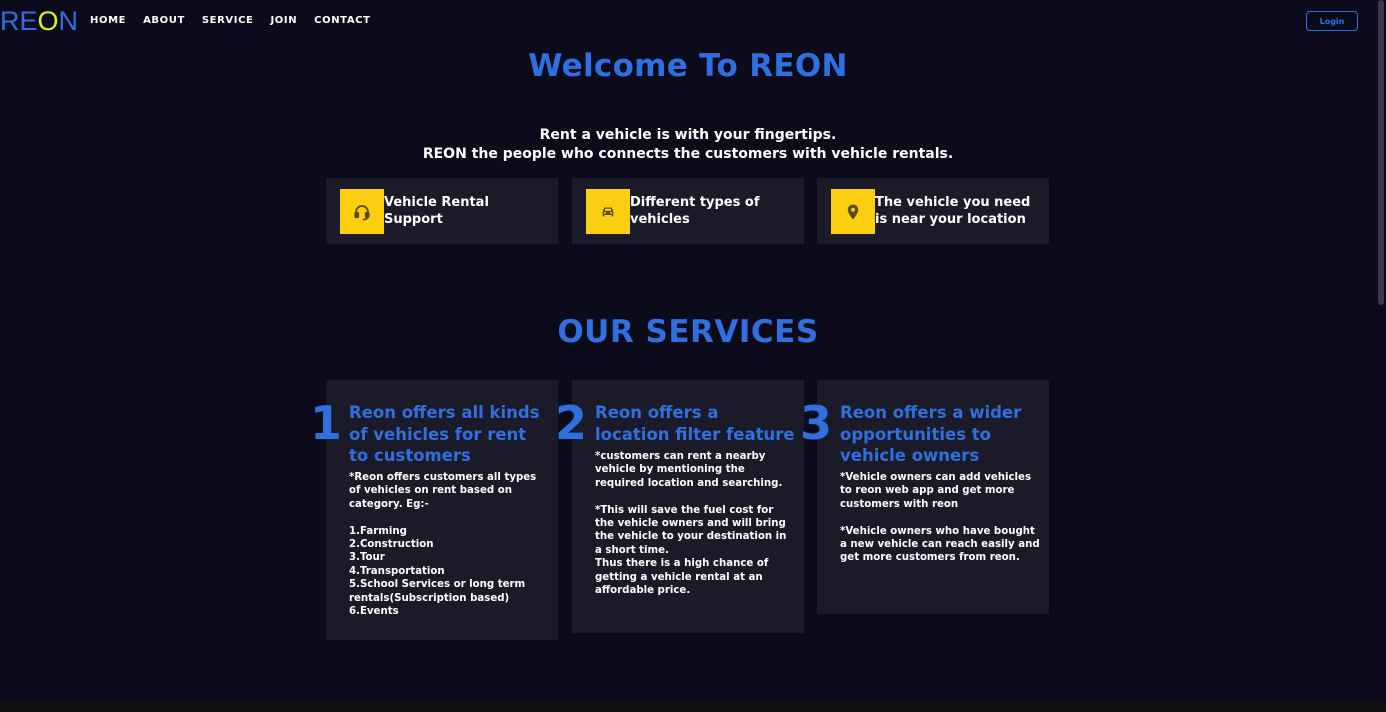 This screenshot has width=1386, height=712. Describe the element at coordinates (228, 20) in the screenshot. I see `nav-link-service: SERVICE` at that location.